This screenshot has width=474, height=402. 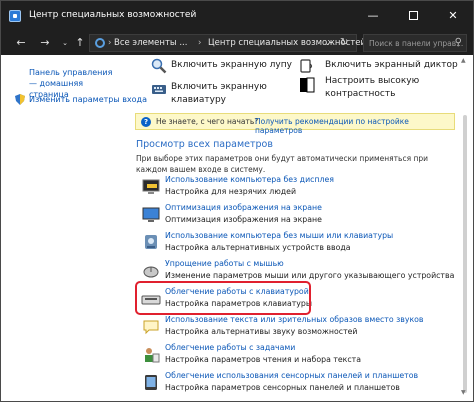 What do you see at coordinates (146, 122) in the screenshot?
I see `info-icon: ?` at bounding box center [146, 122].